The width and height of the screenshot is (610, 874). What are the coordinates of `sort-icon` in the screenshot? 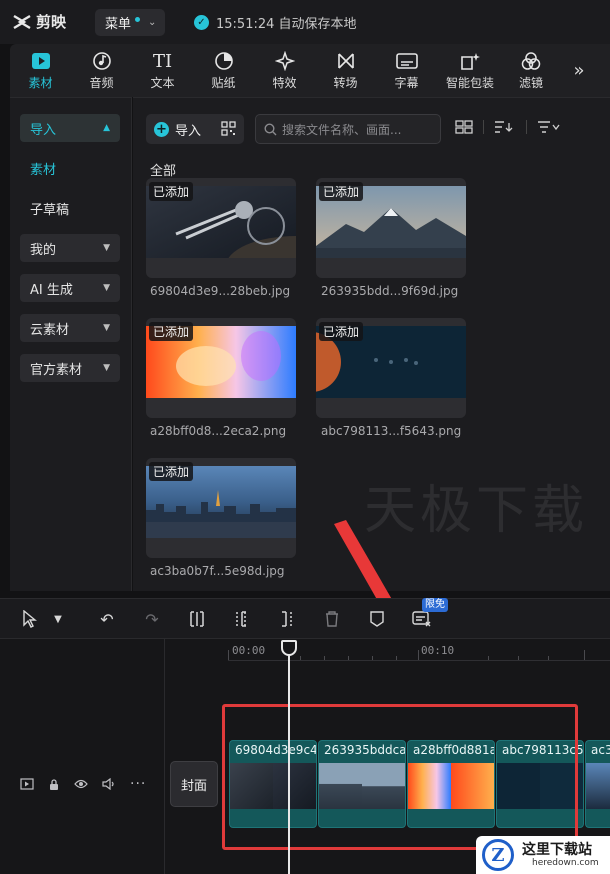 It's located at (505, 127).